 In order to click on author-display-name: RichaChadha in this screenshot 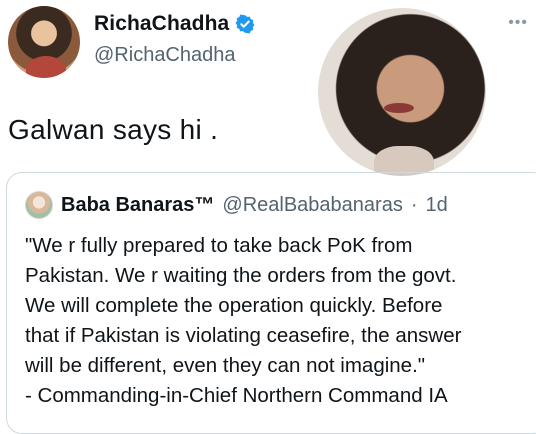, I will do `click(161, 24)`.